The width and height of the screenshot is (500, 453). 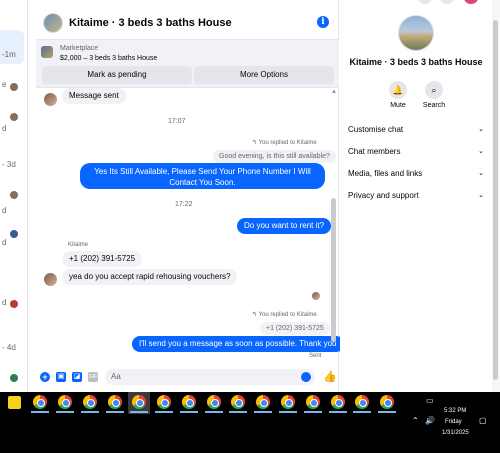 I want to click on gif-icon: GIF, so click(x=93, y=377).